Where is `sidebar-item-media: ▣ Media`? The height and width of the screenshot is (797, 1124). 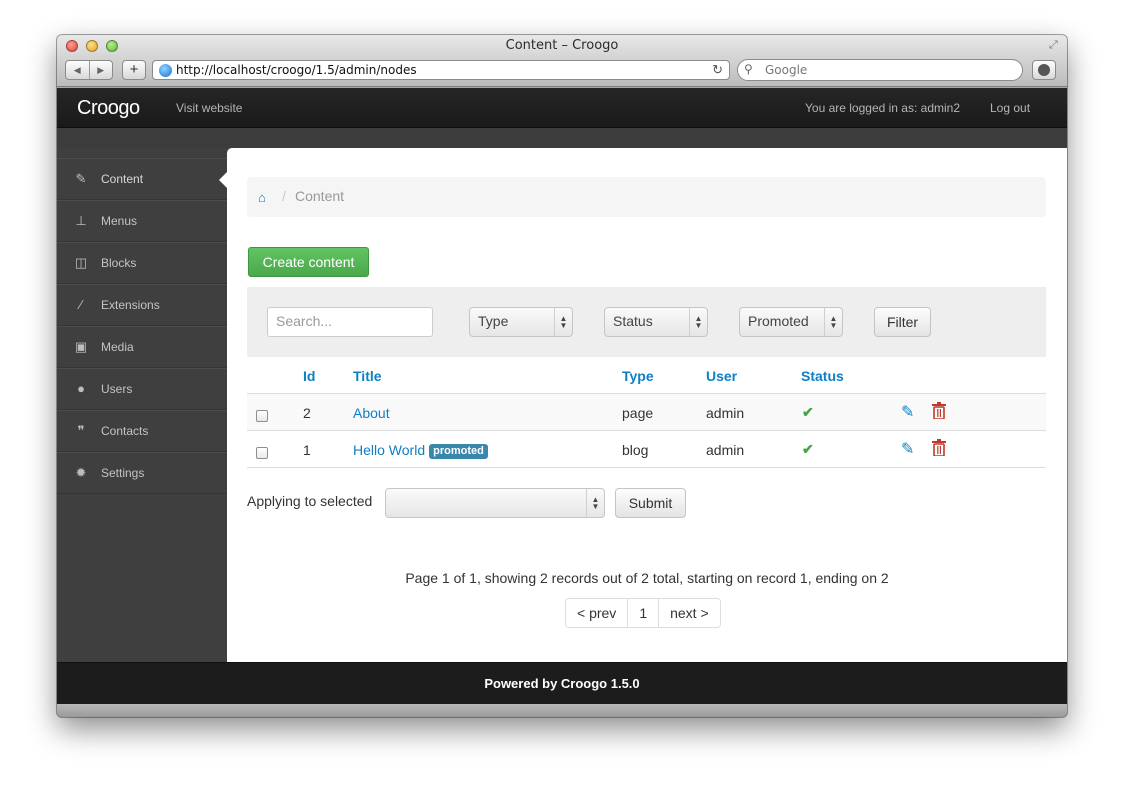 sidebar-item-media: ▣ Media is located at coordinates (142, 347).